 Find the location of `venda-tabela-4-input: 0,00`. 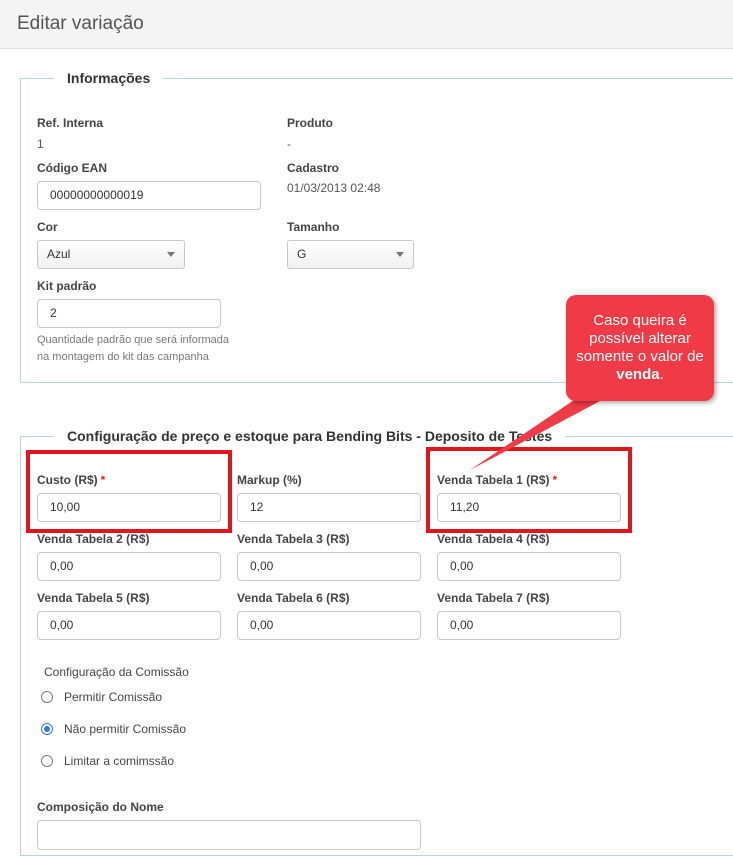

venda-tabela-4-input: 0,00 is located at coordinates (529, 566).